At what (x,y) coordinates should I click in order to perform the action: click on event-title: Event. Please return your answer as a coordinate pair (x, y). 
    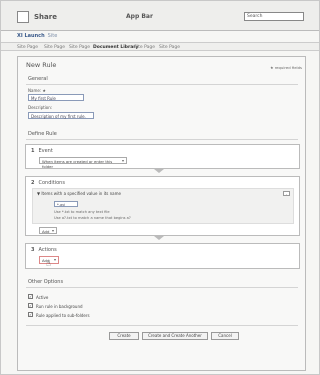
    Looking at the image, I should click on (45, 151).